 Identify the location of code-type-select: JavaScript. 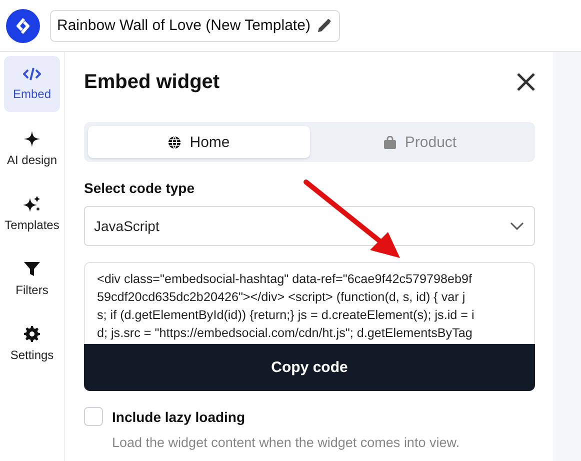
(309, 226).